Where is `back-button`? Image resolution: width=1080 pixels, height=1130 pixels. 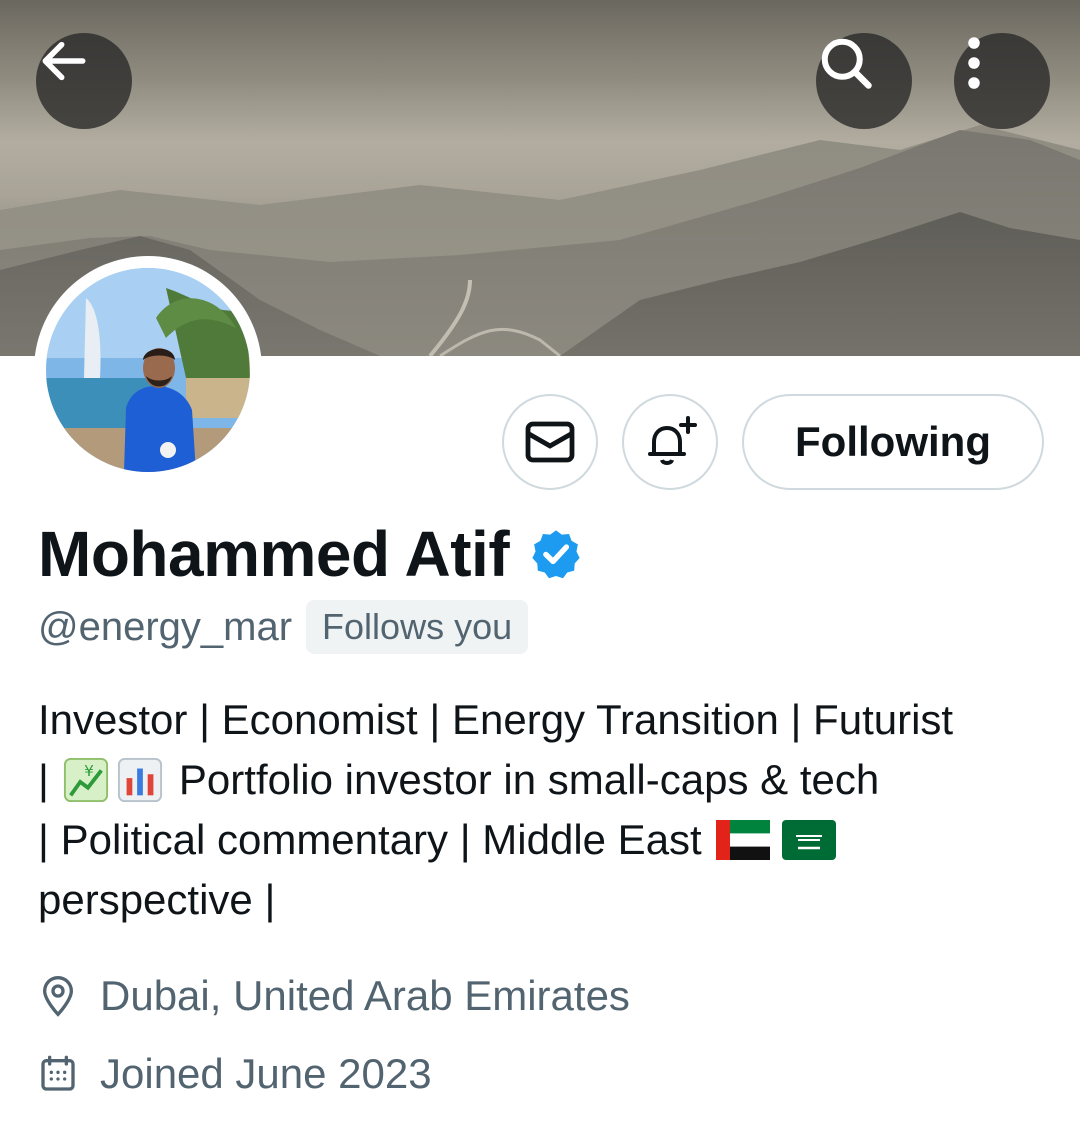
back-button is located at coordinates (84, 81).